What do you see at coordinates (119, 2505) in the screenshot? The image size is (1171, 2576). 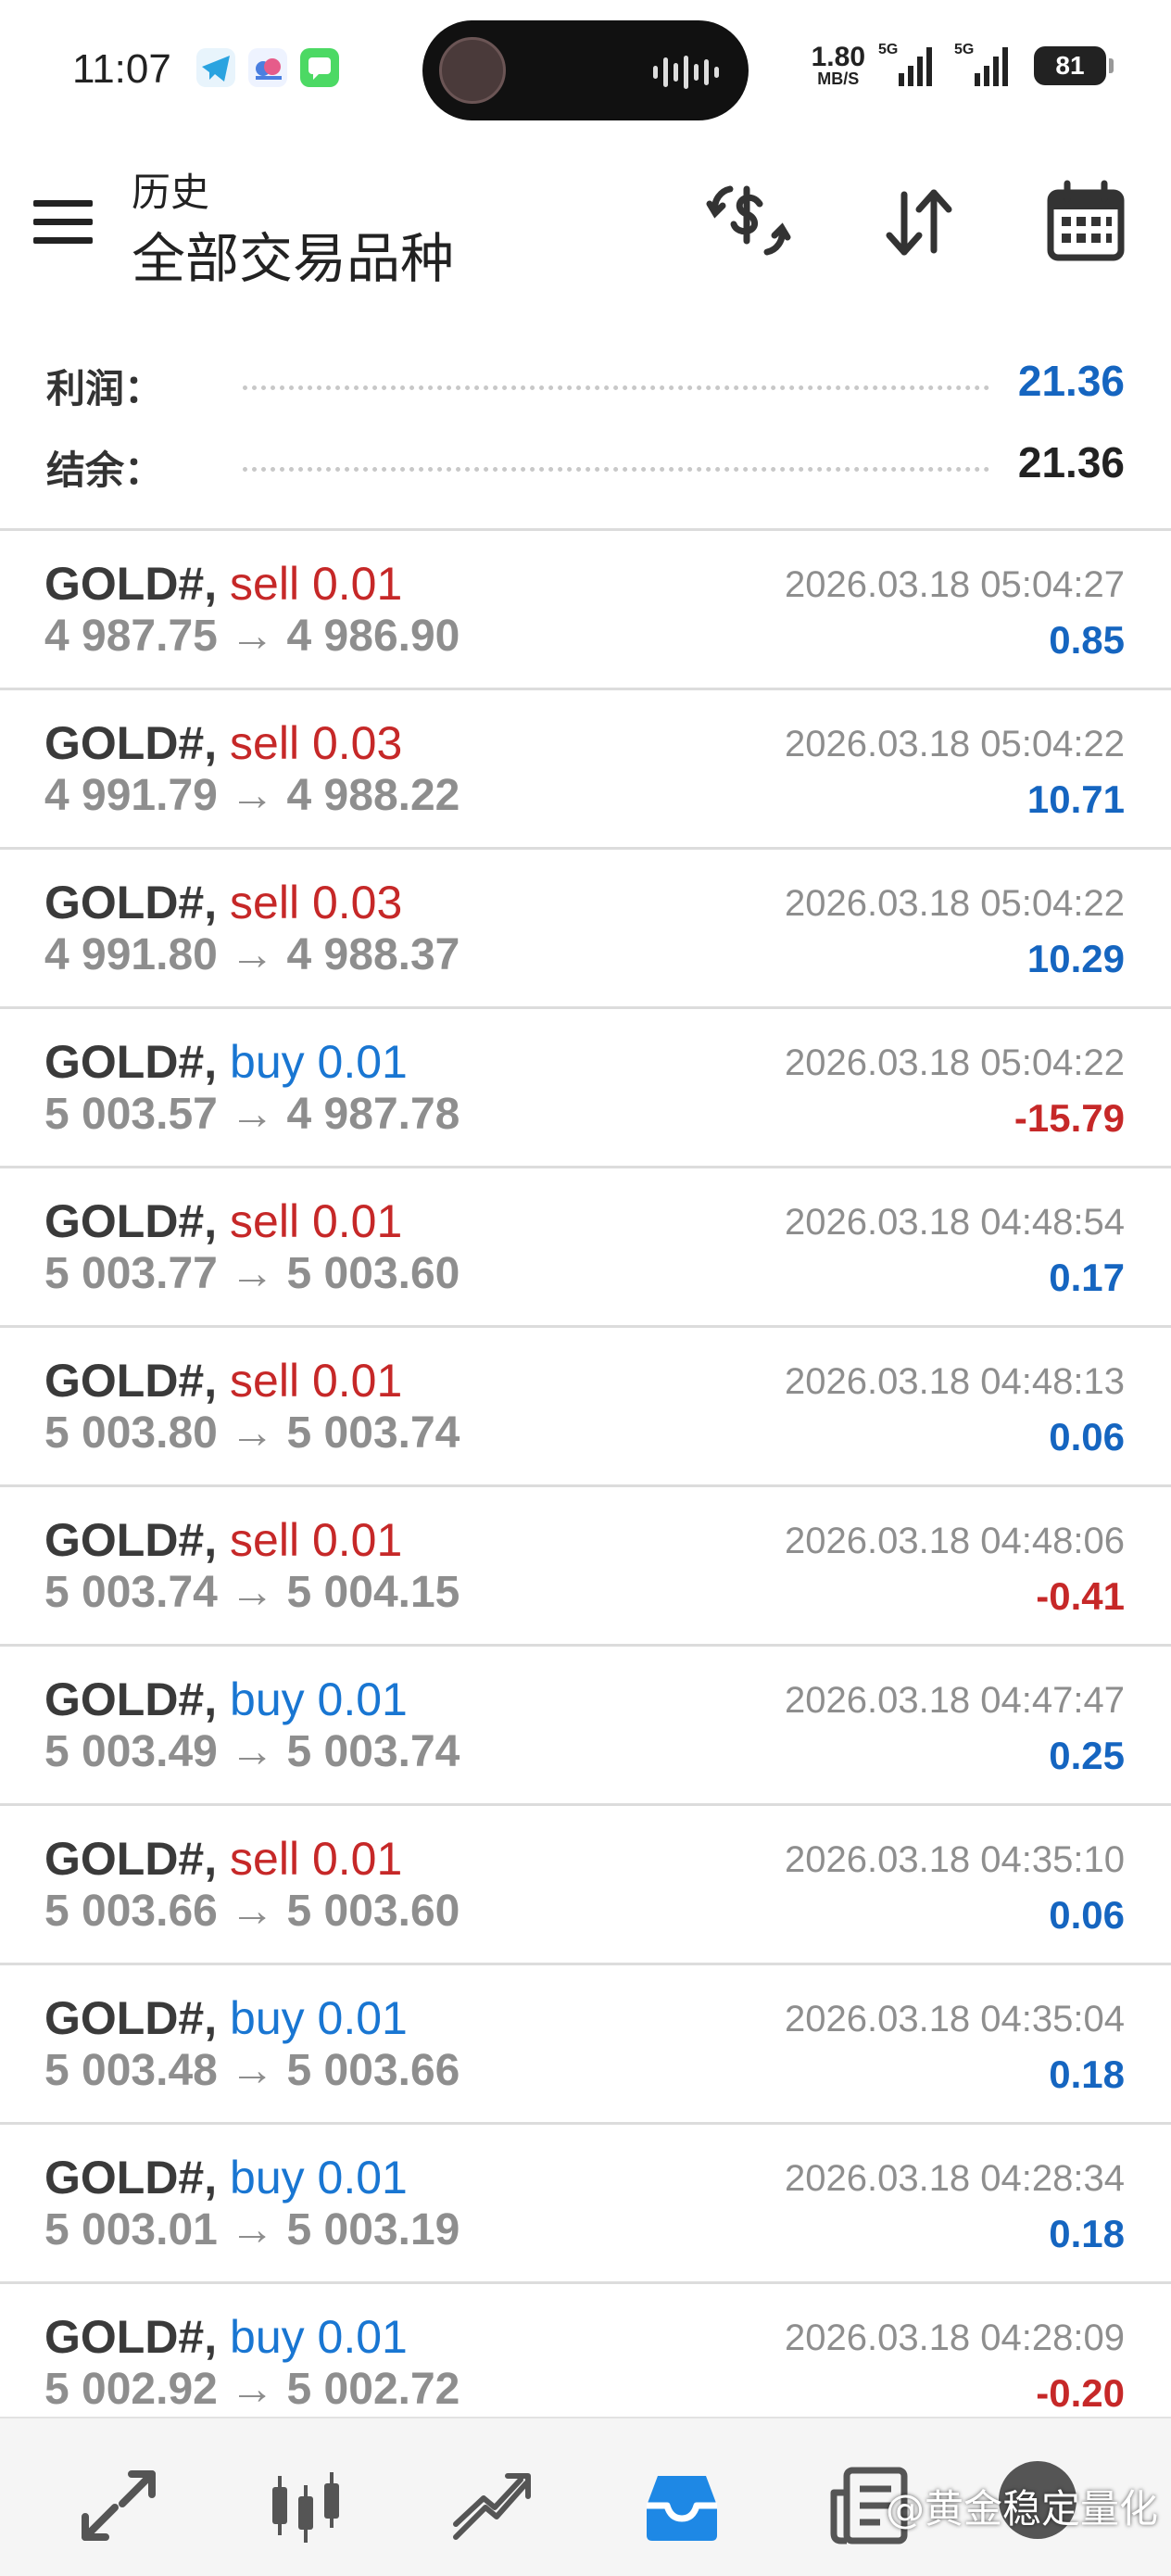 I see `quotes-icon` at bounding box center [119, 2505].